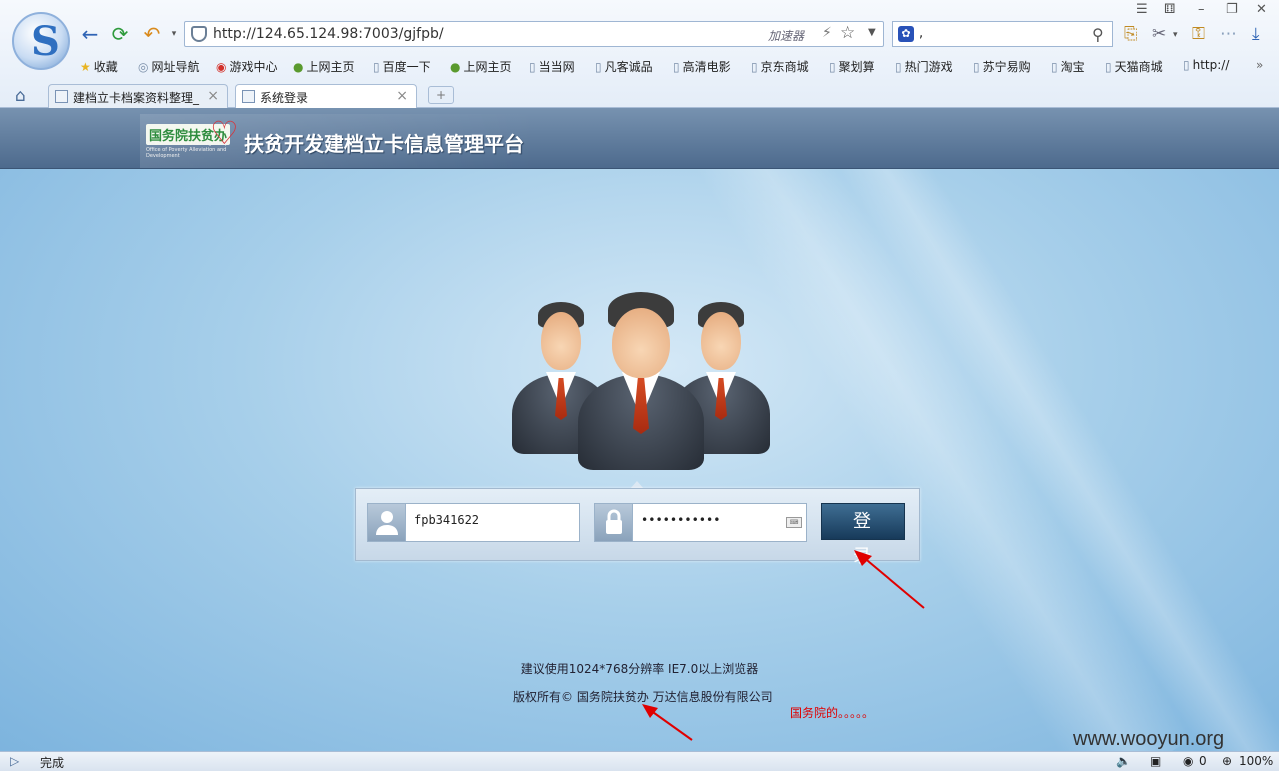  I want to click on search-input: ,, so click(921, 33).